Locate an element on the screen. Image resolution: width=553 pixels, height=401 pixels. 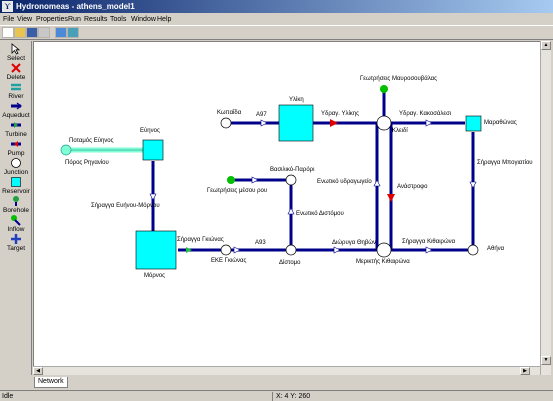
scroll-down-icon: ▼ is located at coordinates (546, 360).